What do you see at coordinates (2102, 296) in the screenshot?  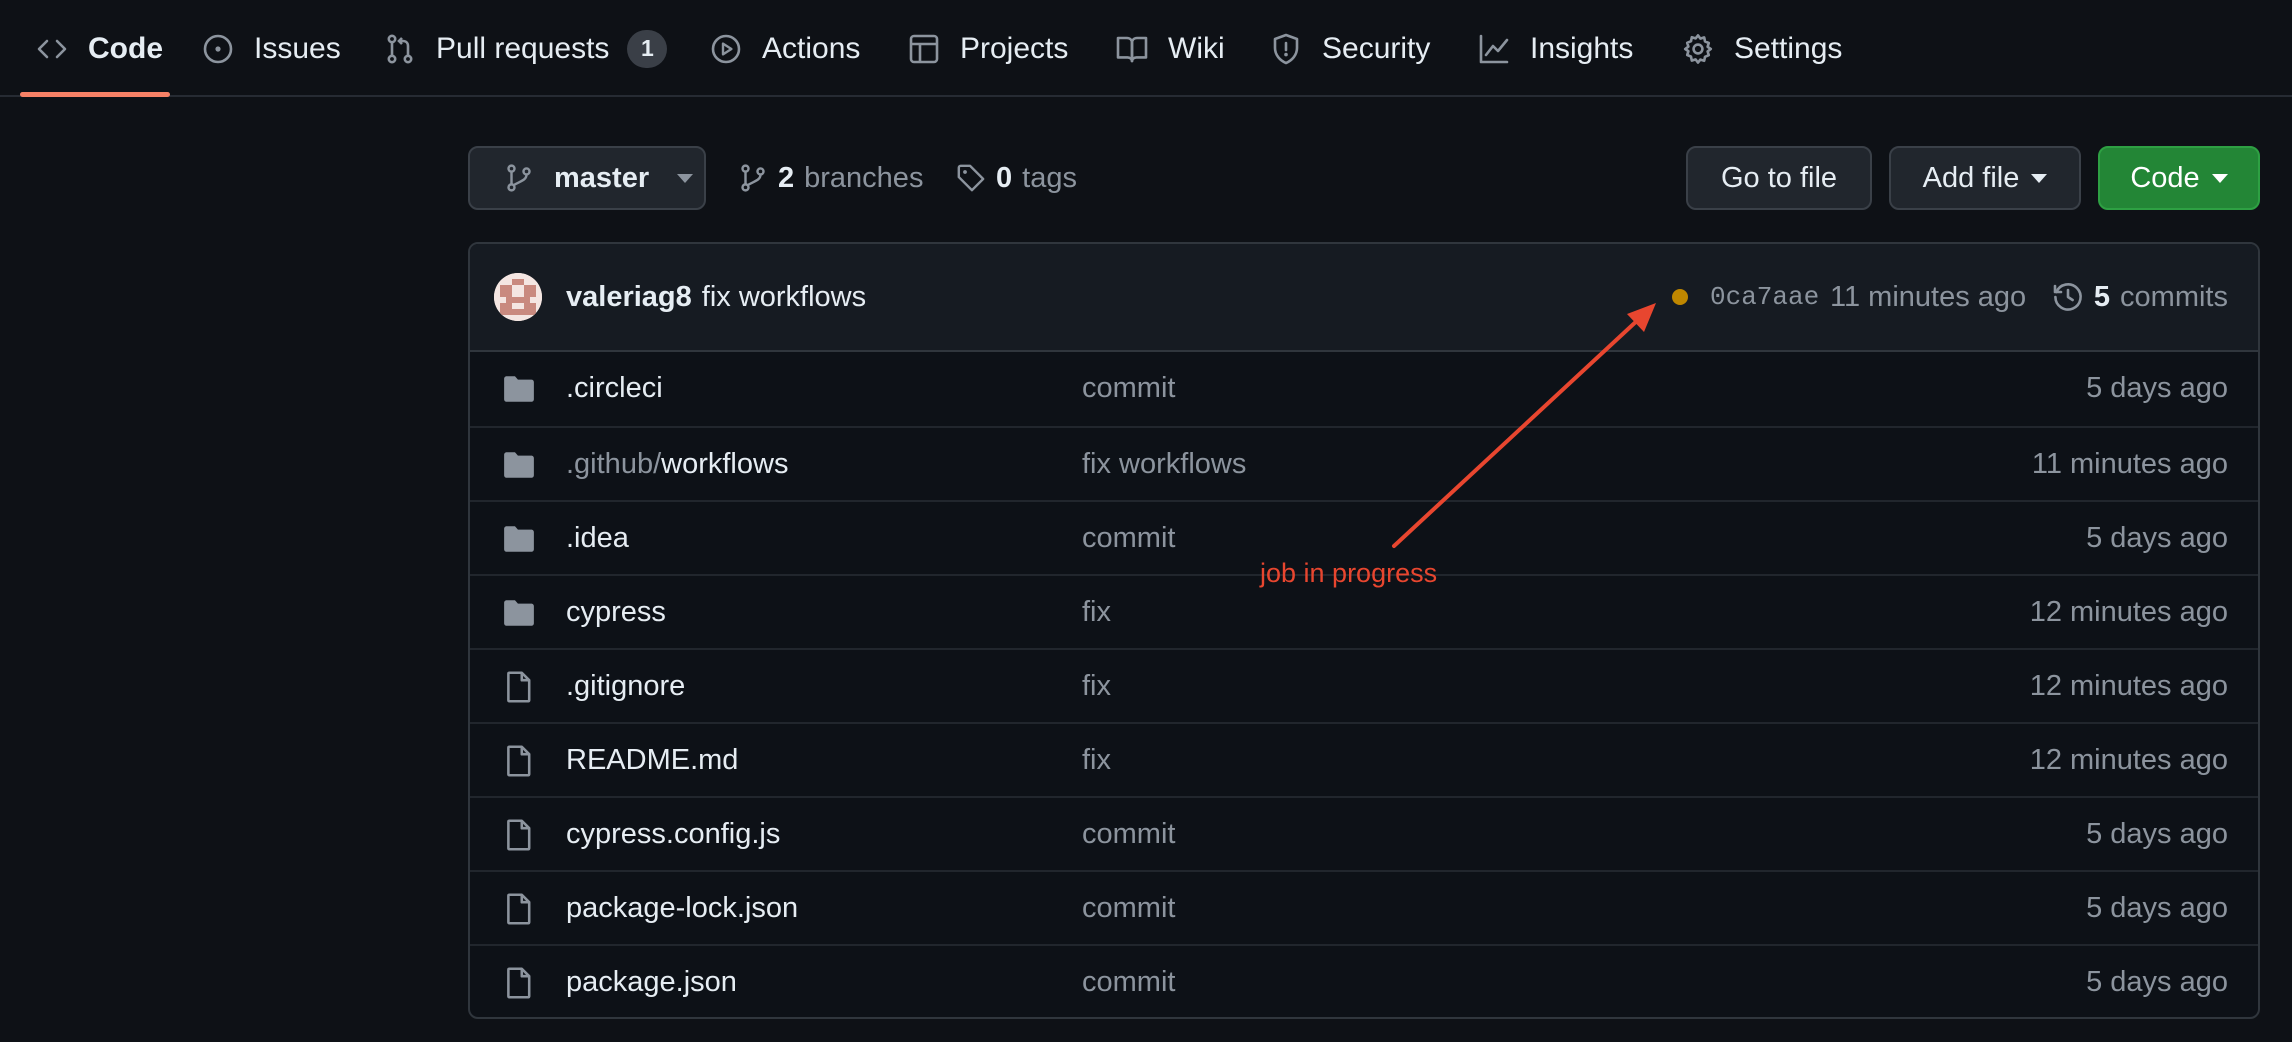 I see `commits-count: 5` at bounding box center [2102, 296].